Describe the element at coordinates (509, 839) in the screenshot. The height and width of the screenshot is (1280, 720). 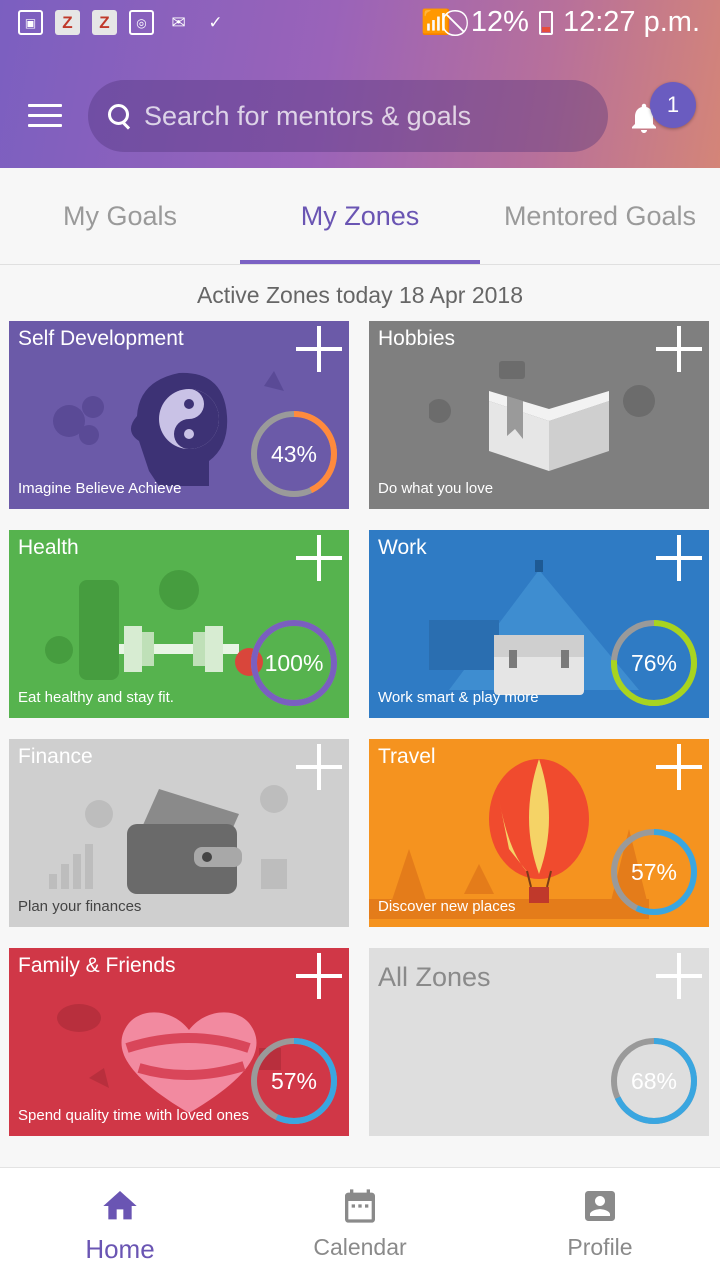
I see `hot-air-balloon-icon` at that location.